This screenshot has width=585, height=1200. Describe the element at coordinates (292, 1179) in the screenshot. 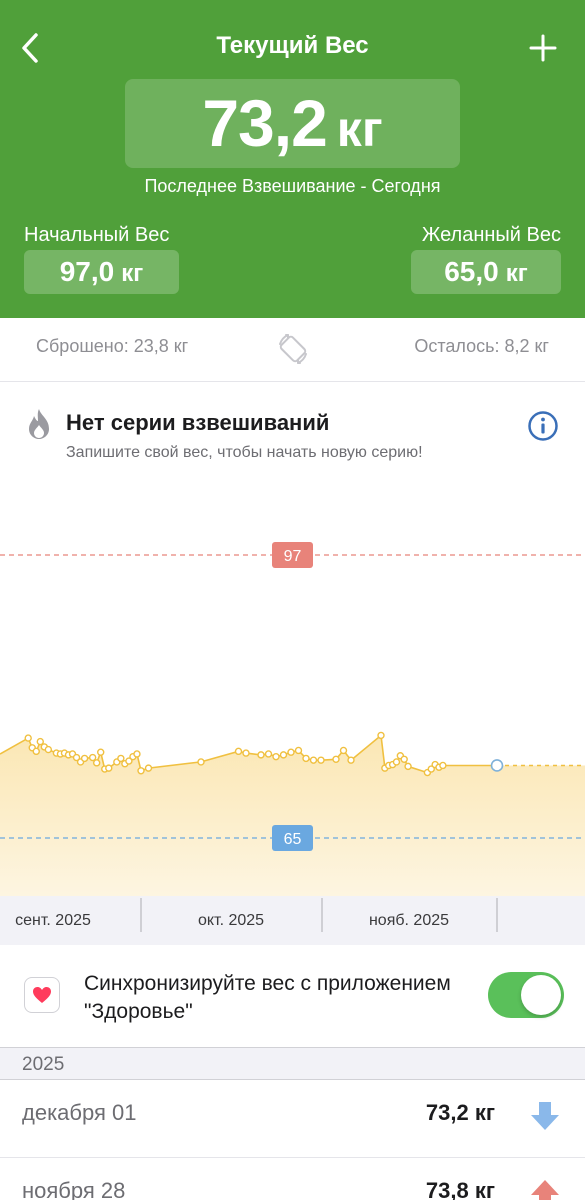

I see `history-entry: ноября 28 73,8 кг` at that location.